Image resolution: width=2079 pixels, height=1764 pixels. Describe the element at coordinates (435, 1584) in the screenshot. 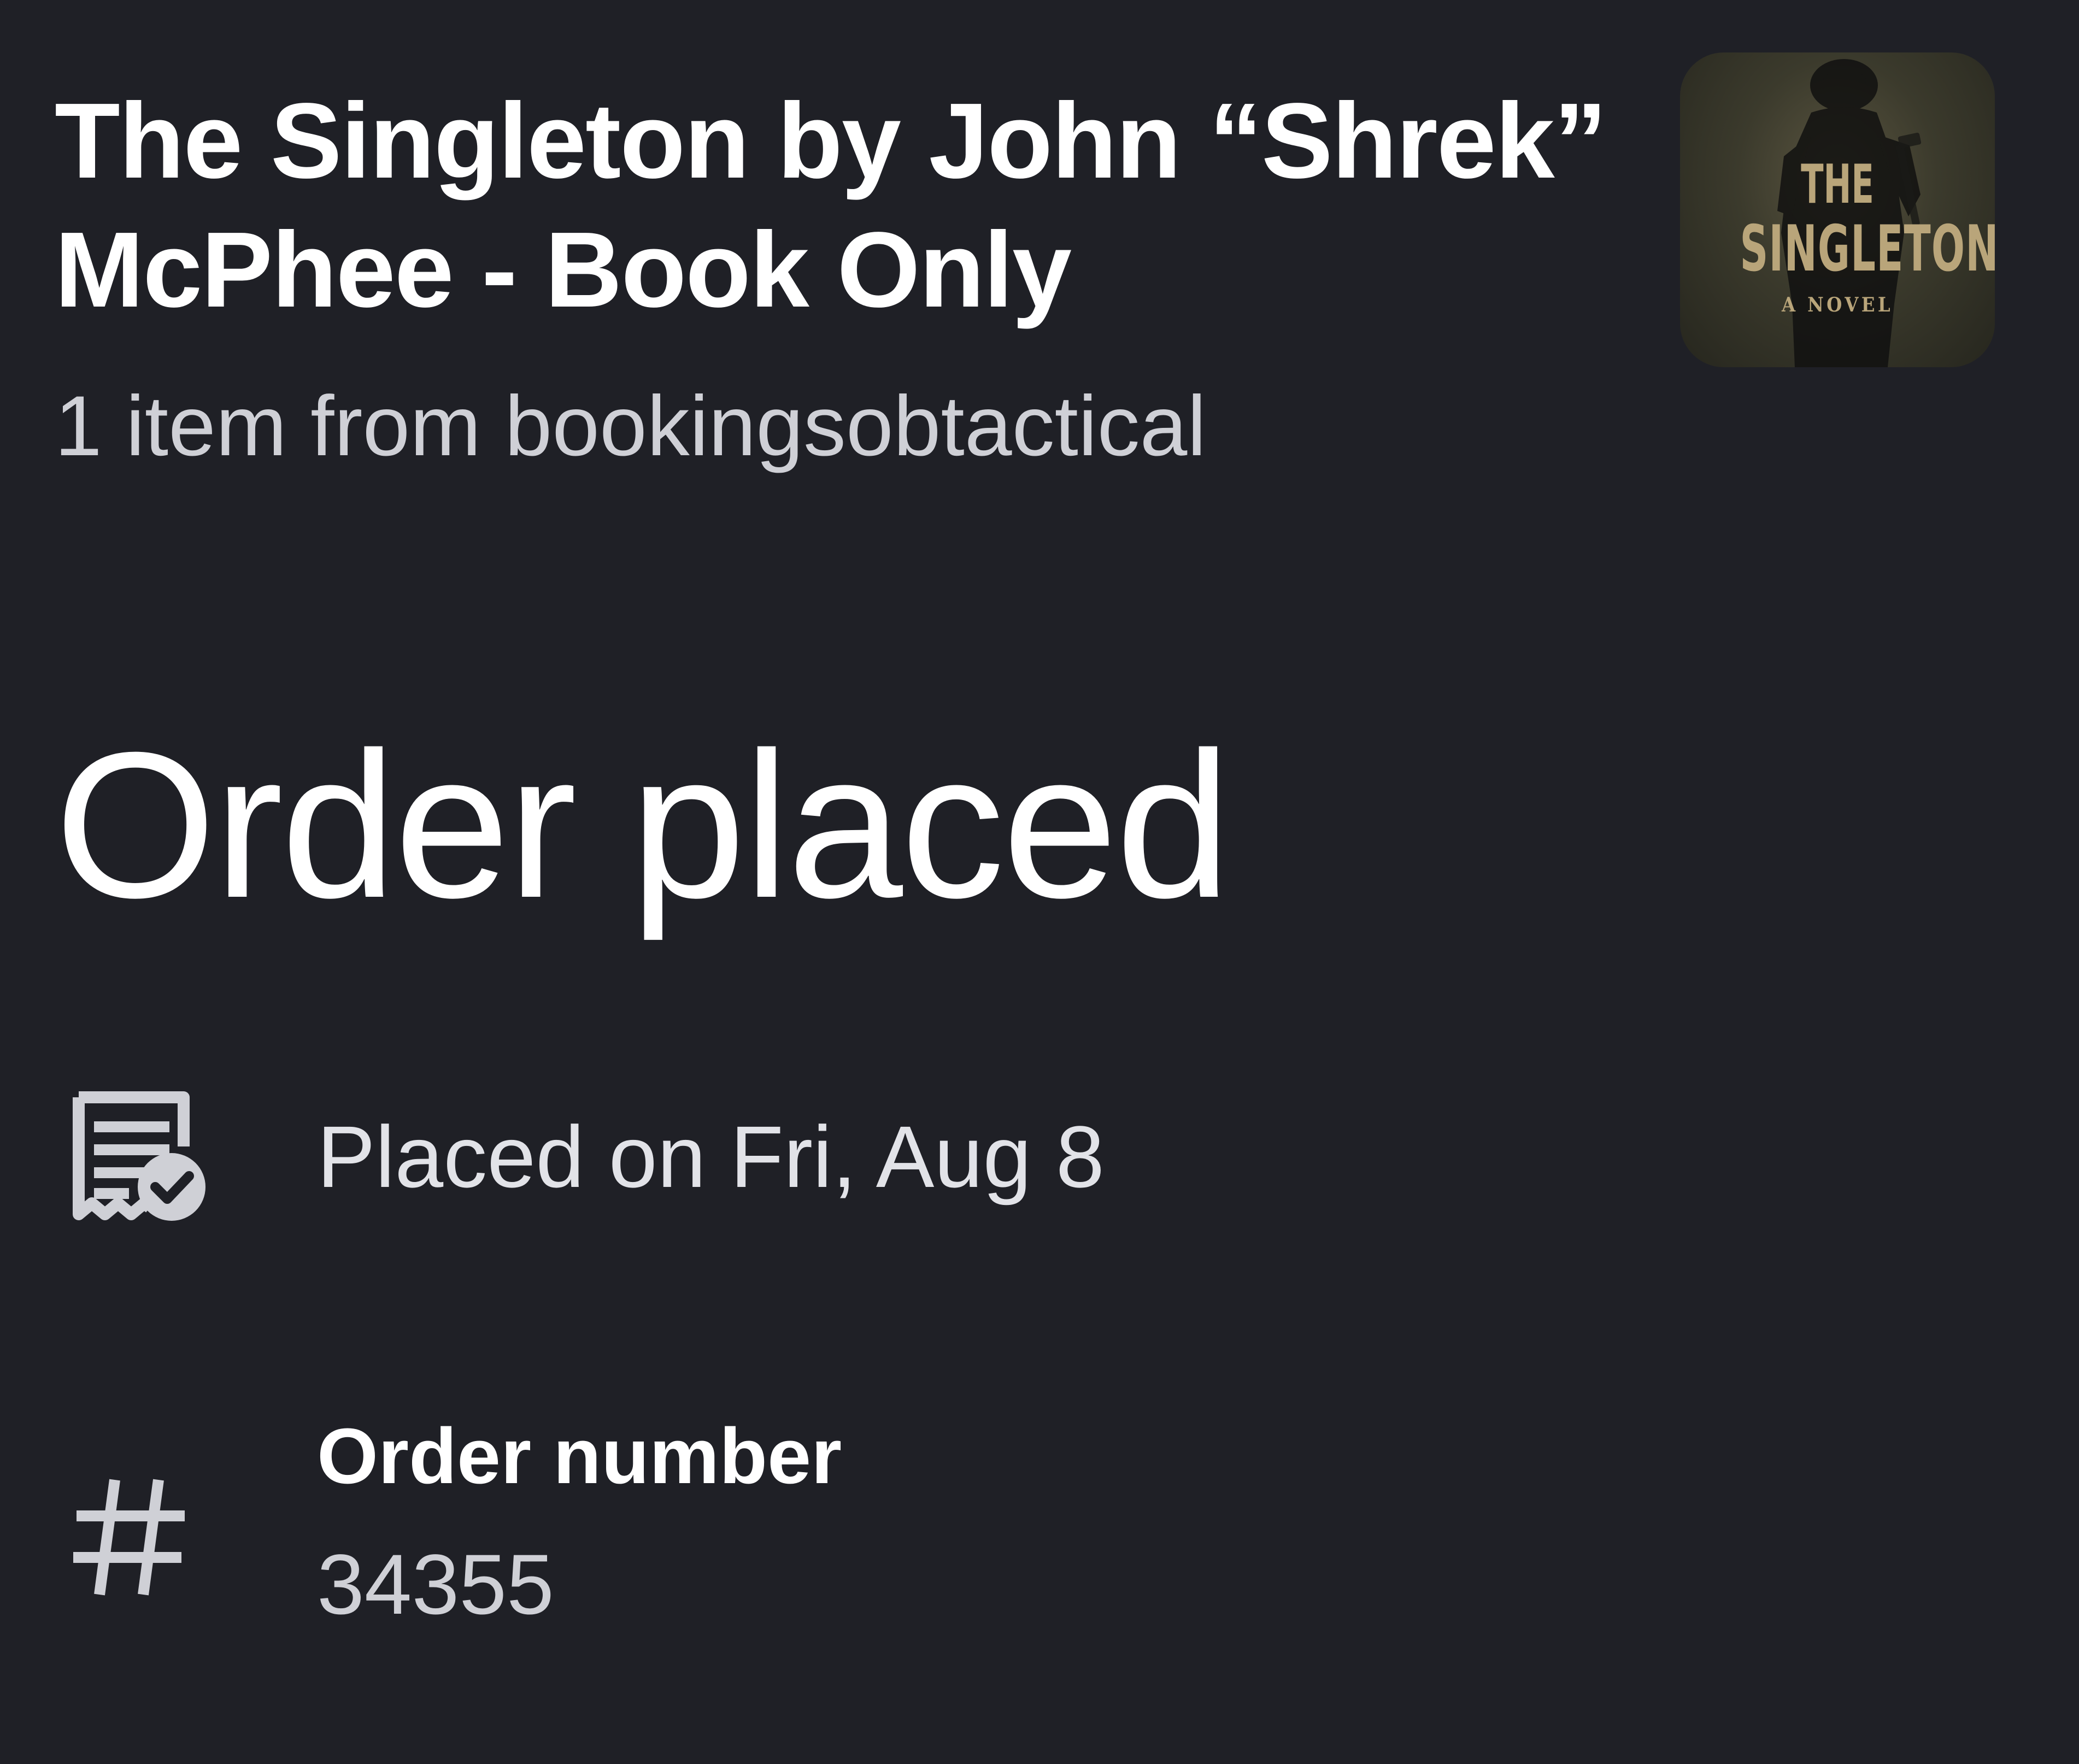

I see `order-number-value: 34355` at that location.